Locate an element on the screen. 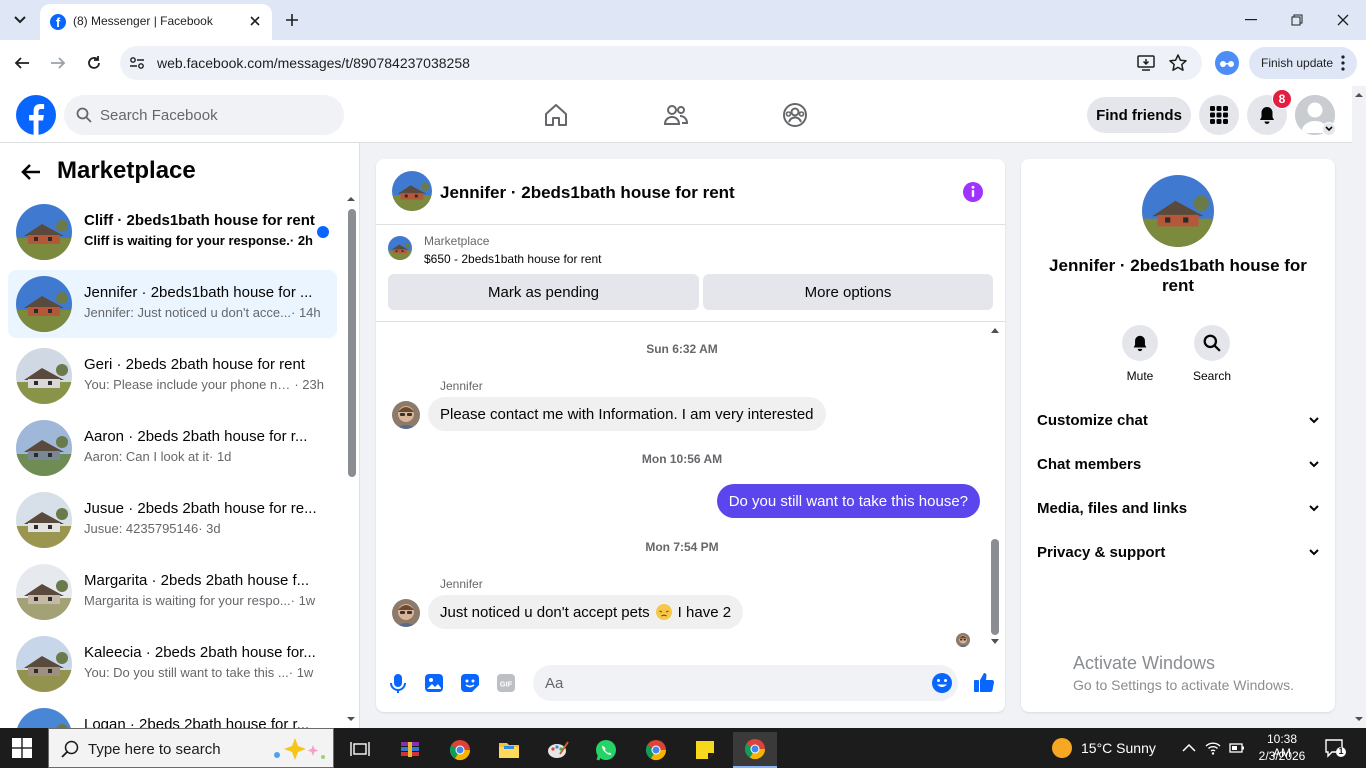 Image resolution: width=1366 pixels, height=768 pixels. groups-icon is located at coordinates (795, 115).